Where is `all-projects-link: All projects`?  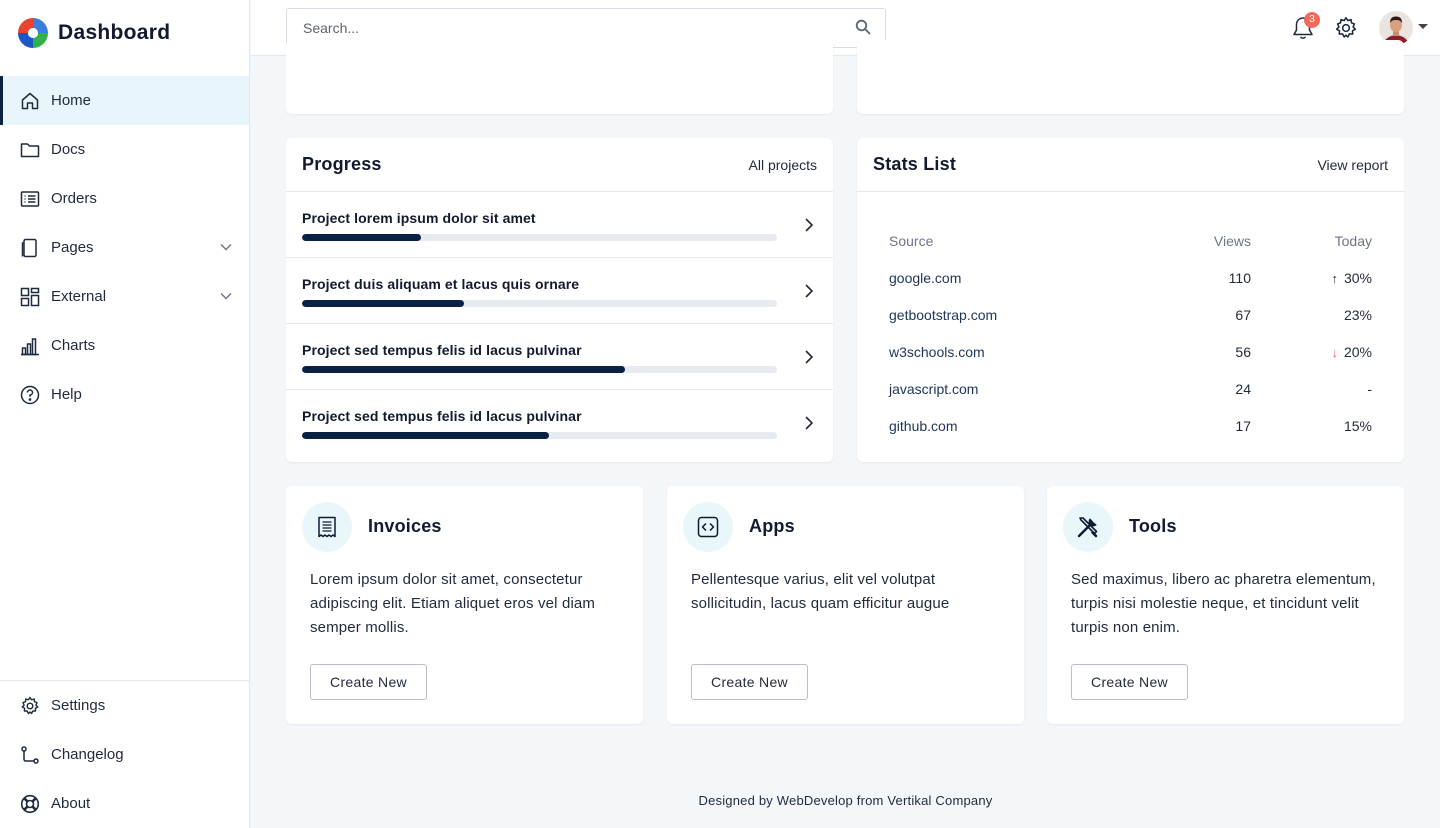
all-projects-link: All projects is located at coordinates (783, 165).